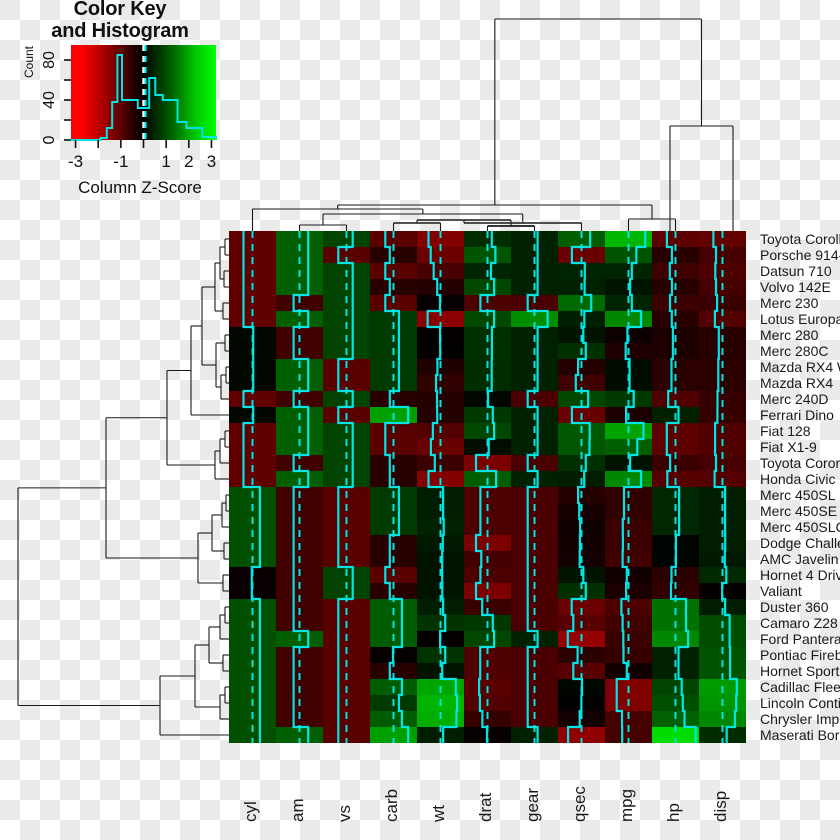 The width and height of the screenshot is (840, 840). What do you see at coordinates (438, 813) in the screenshot?
I see `column-label: wt` at bounding box center [438, 813].